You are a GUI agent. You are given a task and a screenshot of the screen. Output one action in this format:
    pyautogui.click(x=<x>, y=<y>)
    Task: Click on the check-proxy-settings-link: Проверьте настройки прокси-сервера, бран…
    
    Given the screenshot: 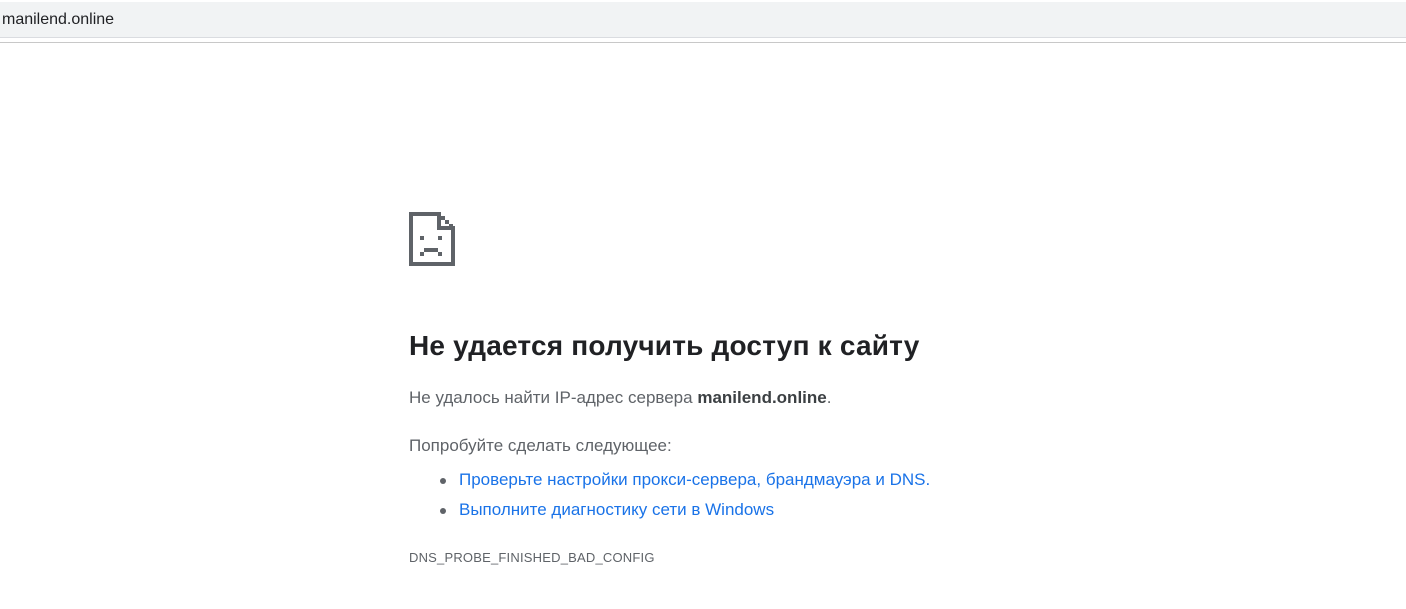 What is the action you would take?
    pyautogui.click(x=694, y=479)
    